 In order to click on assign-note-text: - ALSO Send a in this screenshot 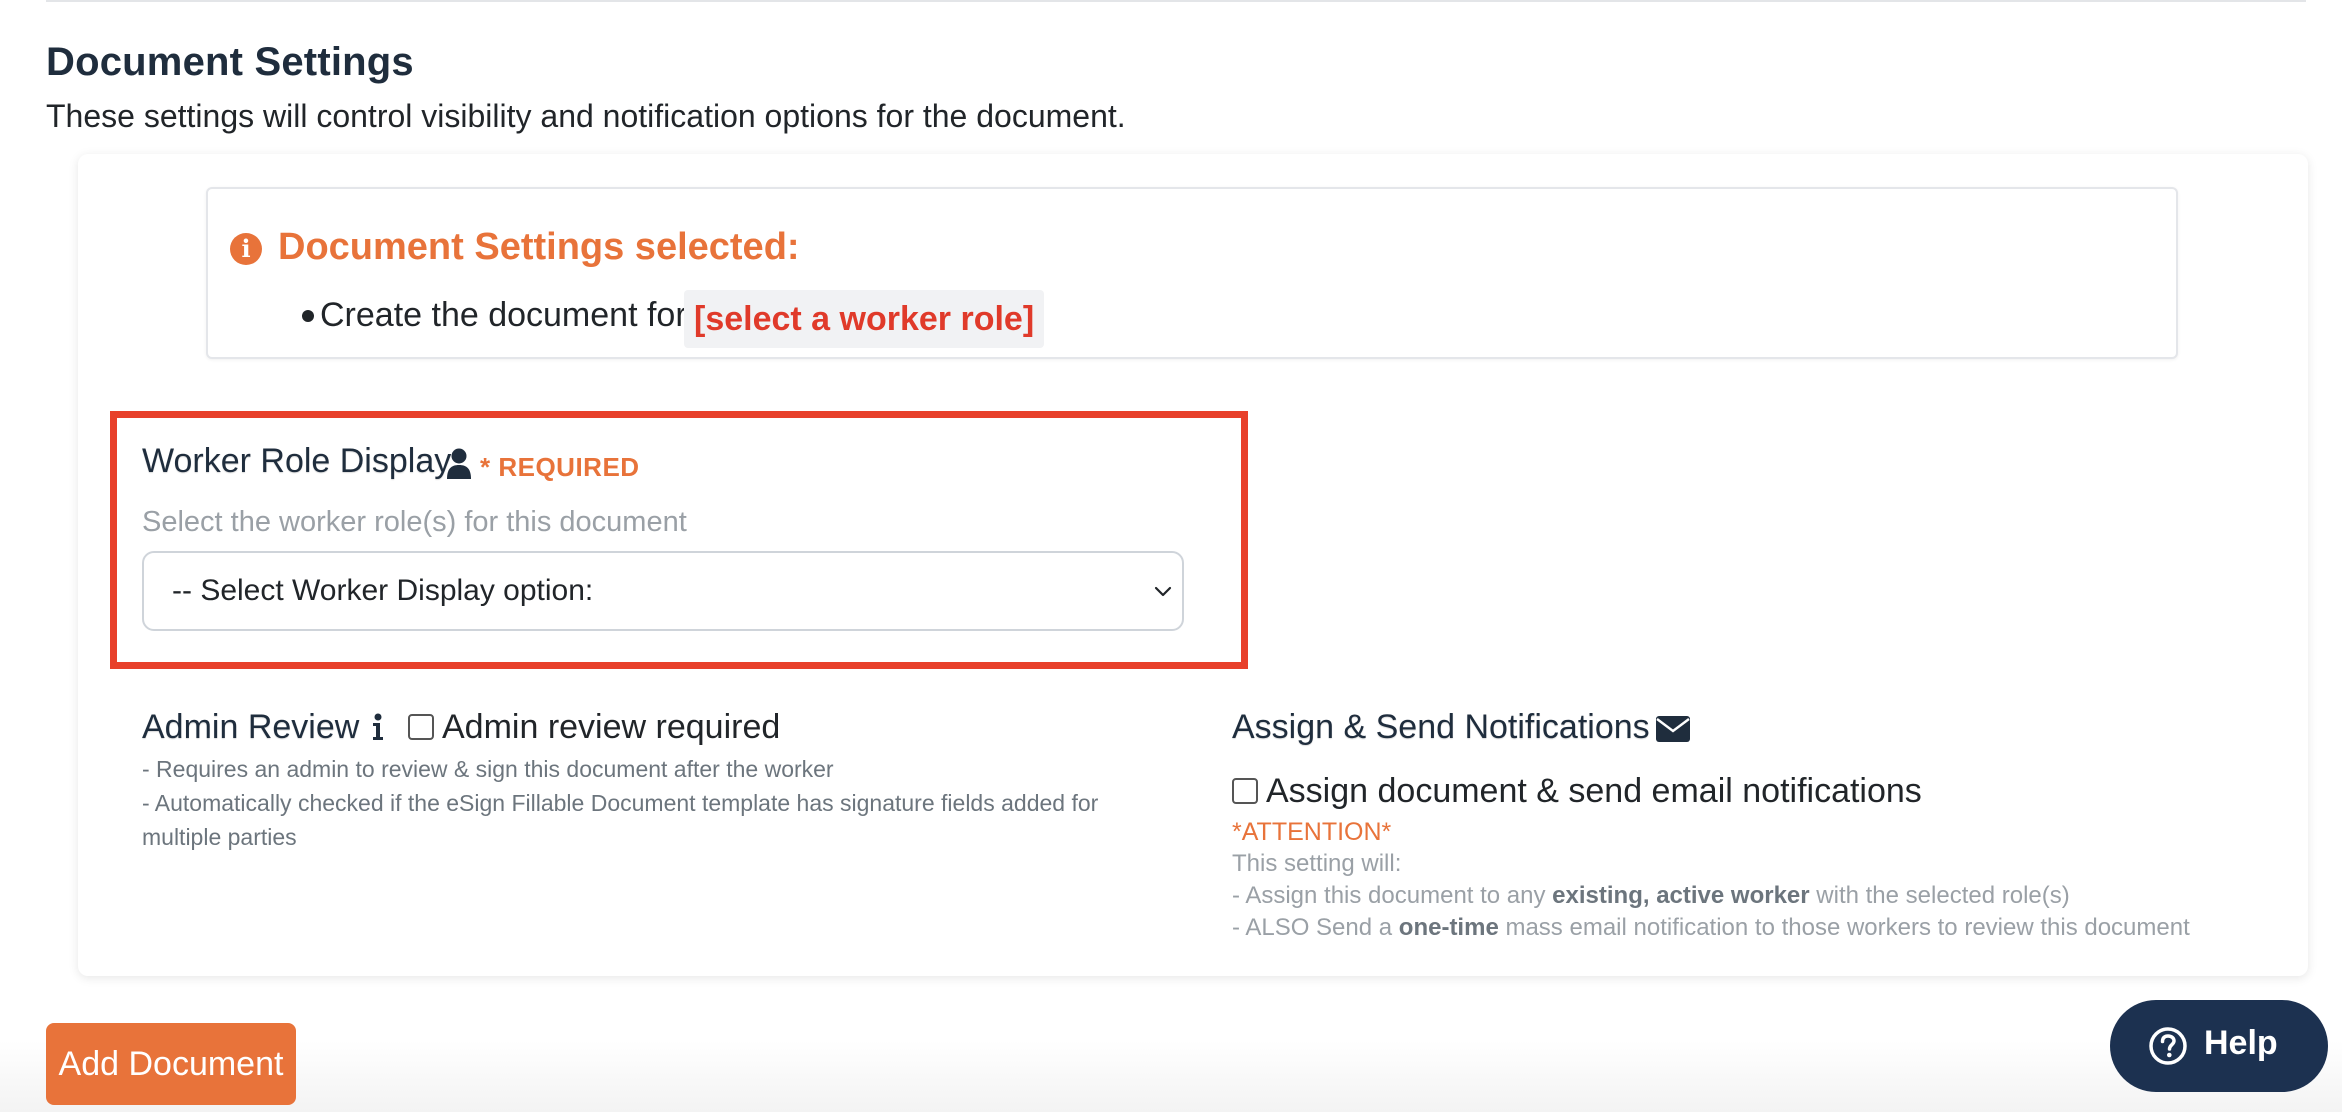, I will do `click(1315, 927)`.